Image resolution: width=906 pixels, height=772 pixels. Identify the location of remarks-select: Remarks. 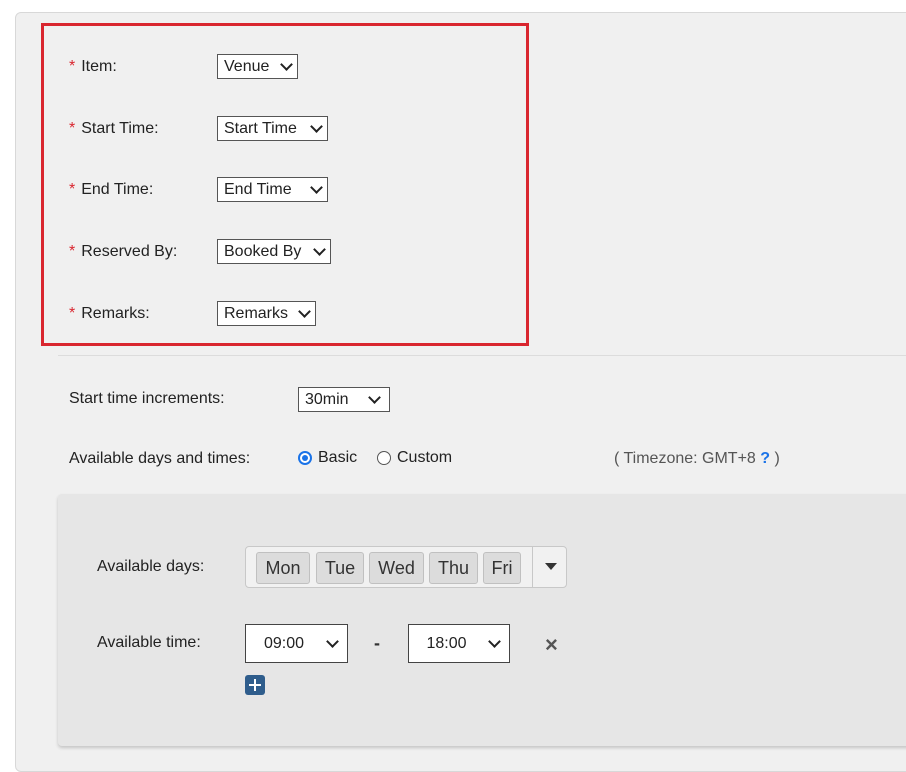
(266, 313).